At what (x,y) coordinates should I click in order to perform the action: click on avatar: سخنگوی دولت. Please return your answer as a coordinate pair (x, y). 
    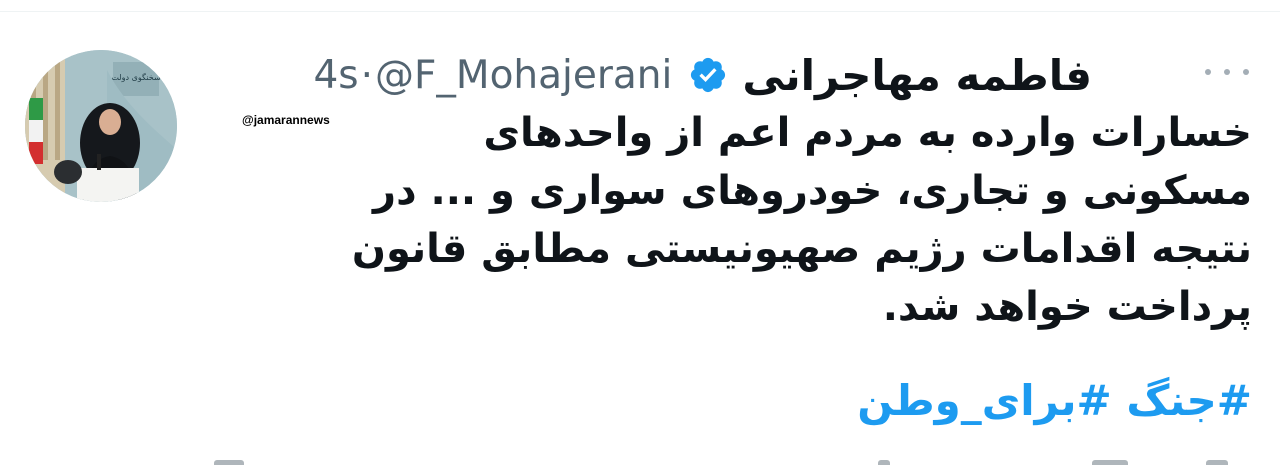
    Looking at the image, I should click on (101, 126).